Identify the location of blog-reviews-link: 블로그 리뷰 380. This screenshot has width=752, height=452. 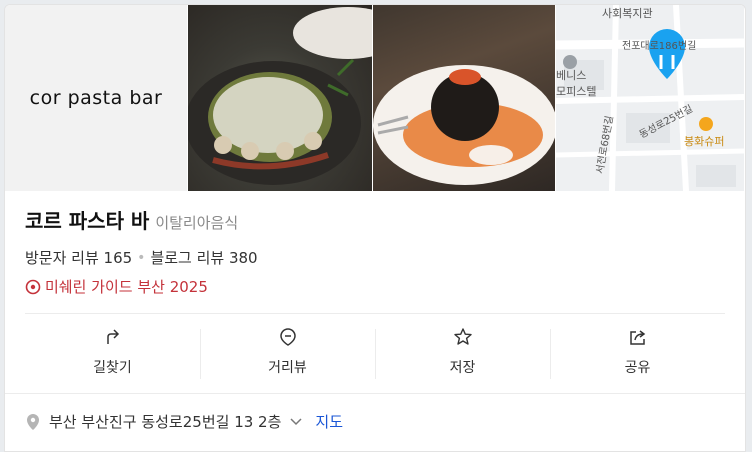
(203, 257).